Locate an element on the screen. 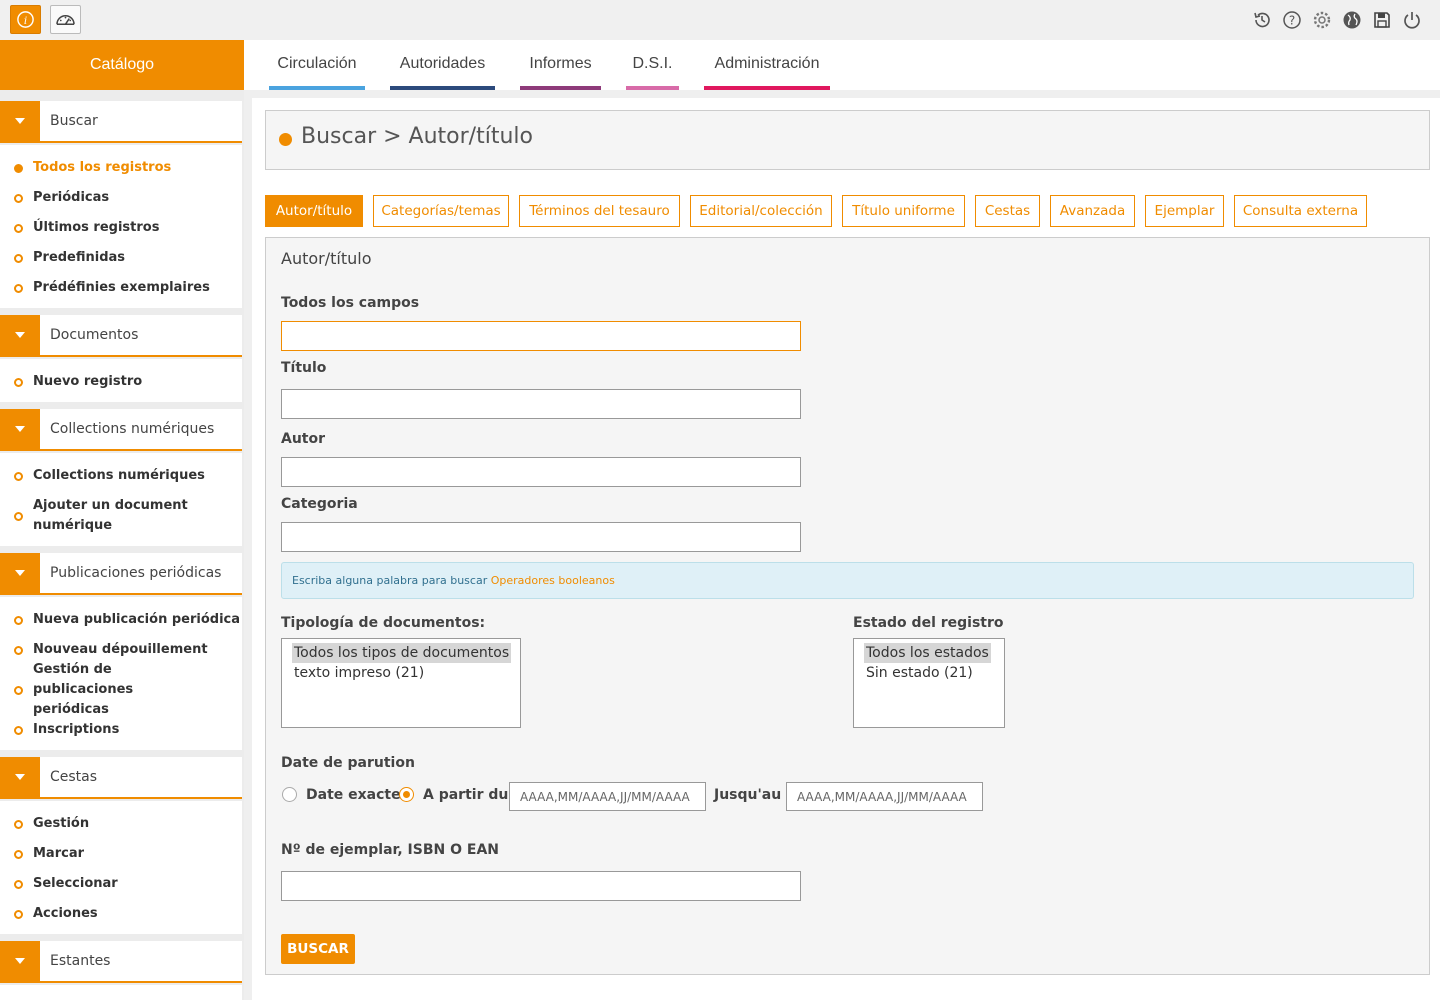 The width and height of the screenshot is (1440, 1000). isbn-input is located at coordinates (541, 886).